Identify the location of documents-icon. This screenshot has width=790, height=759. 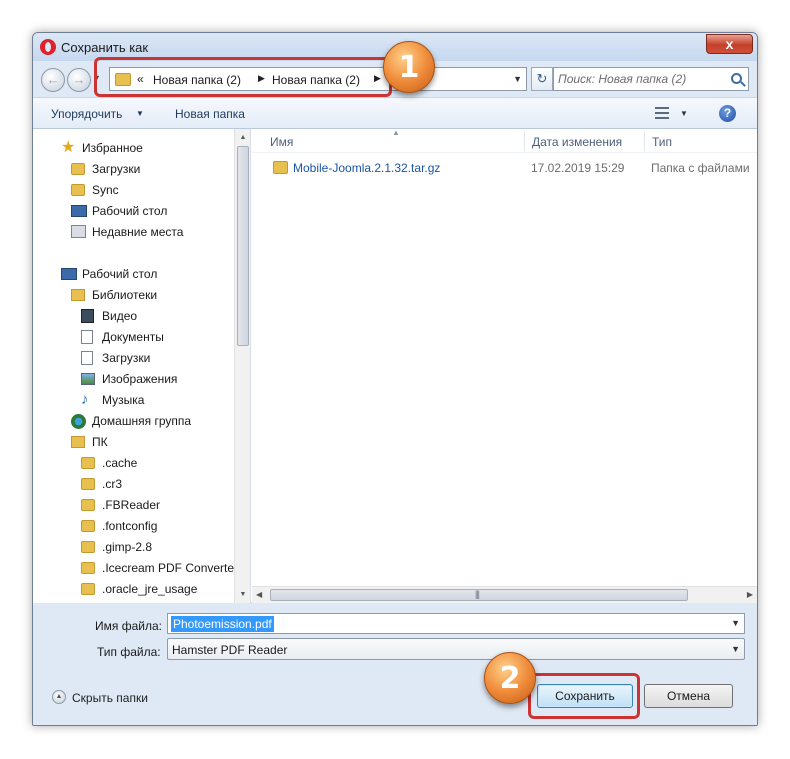
(87, 337).